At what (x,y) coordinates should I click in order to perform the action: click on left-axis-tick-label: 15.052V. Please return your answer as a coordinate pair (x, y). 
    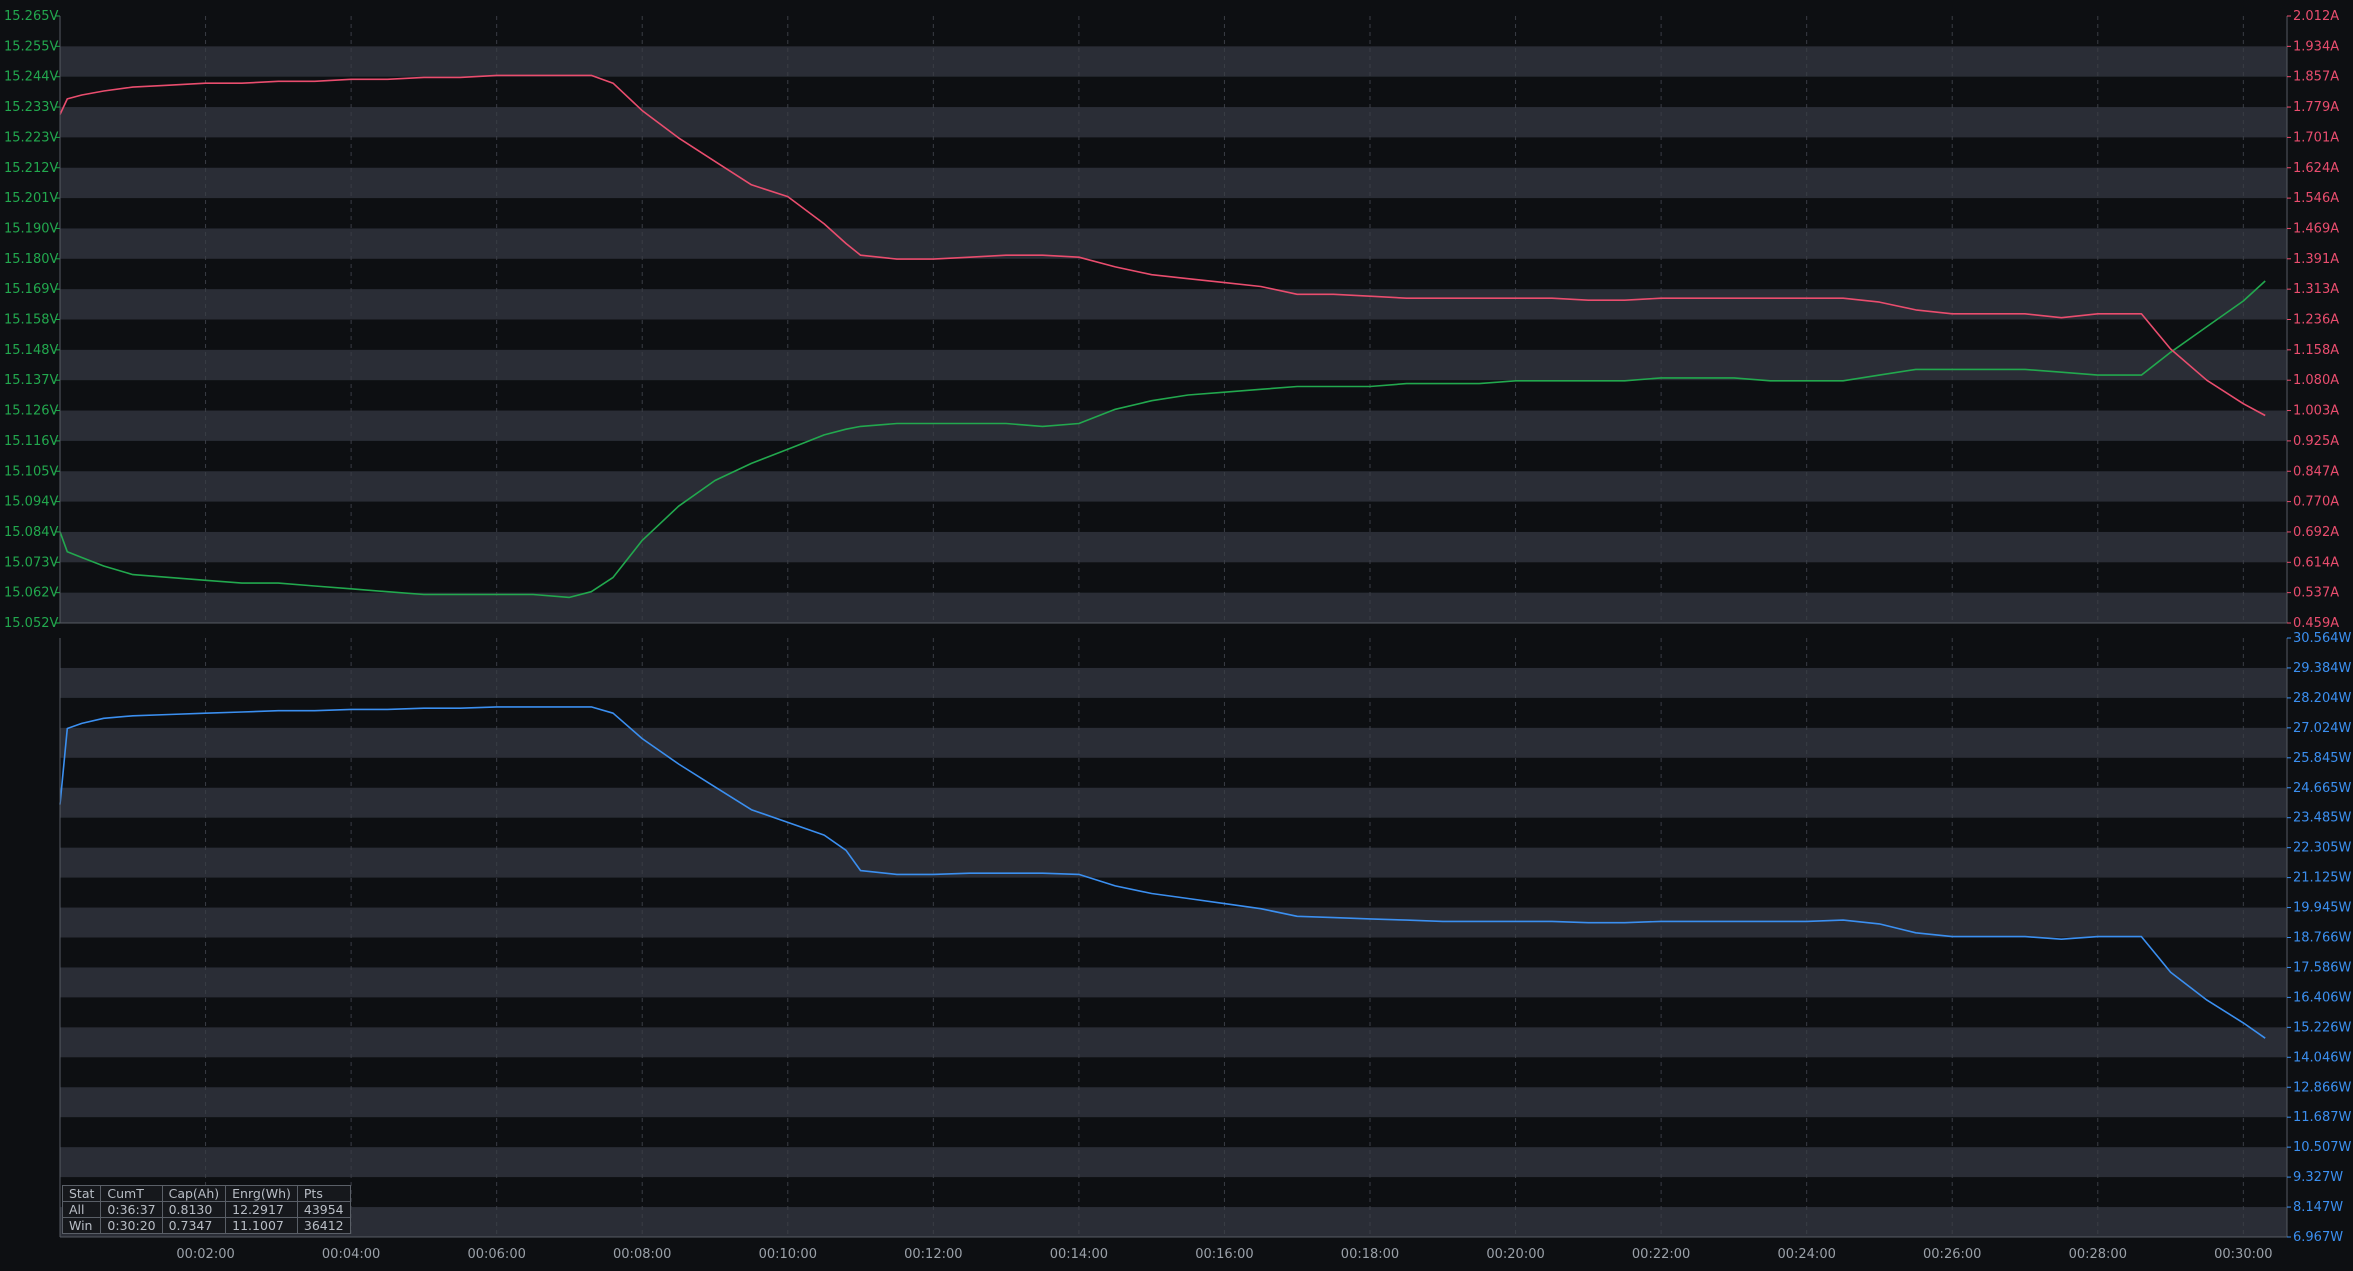
    Looking at the image, I should click on (31, 623).